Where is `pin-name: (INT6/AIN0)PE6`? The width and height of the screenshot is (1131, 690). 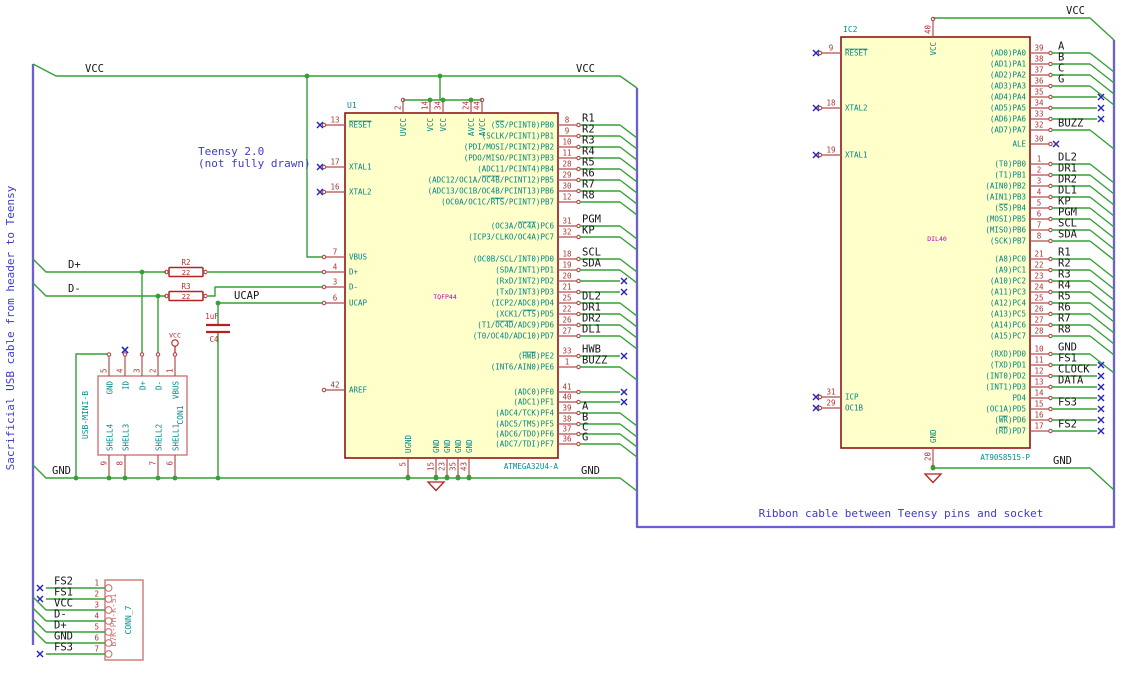
pin-name: (INT6/AIN0)PE6 is located at coordinates (523, 367).